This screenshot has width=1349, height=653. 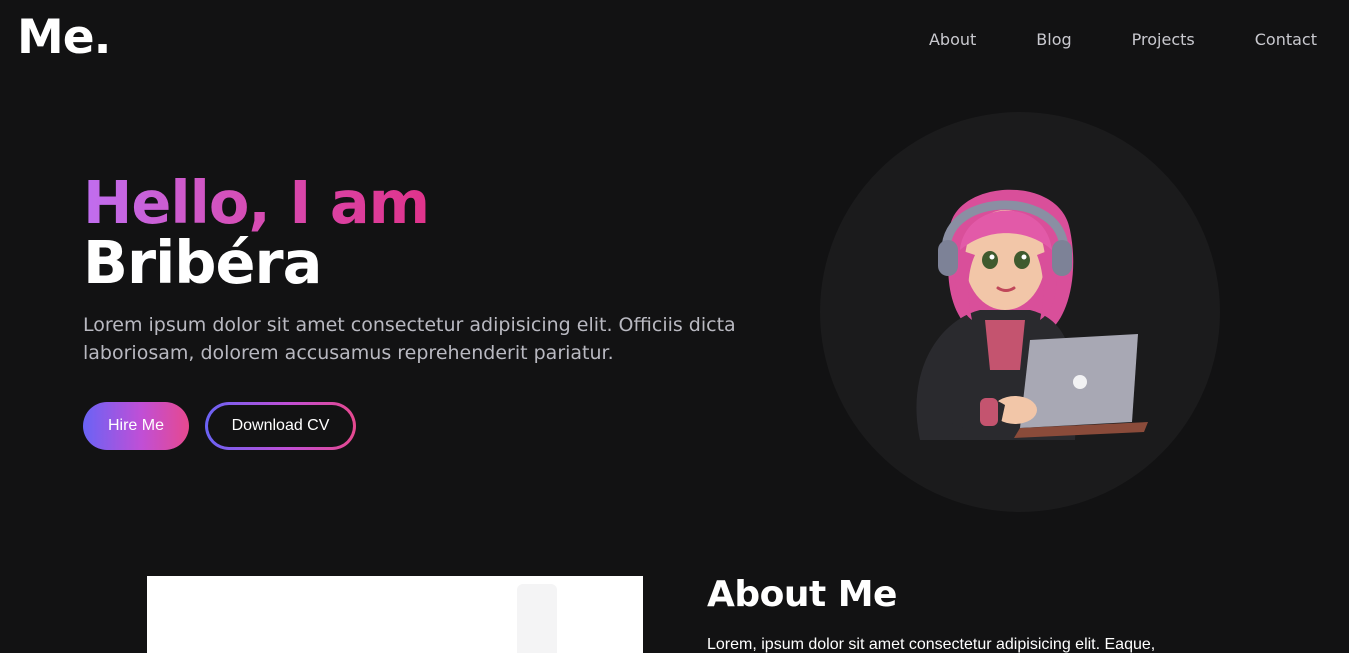 What do you see at coordinates (537, 618) in the screenshot?
I see `about-image-figure` at bounding box center [537, 618].